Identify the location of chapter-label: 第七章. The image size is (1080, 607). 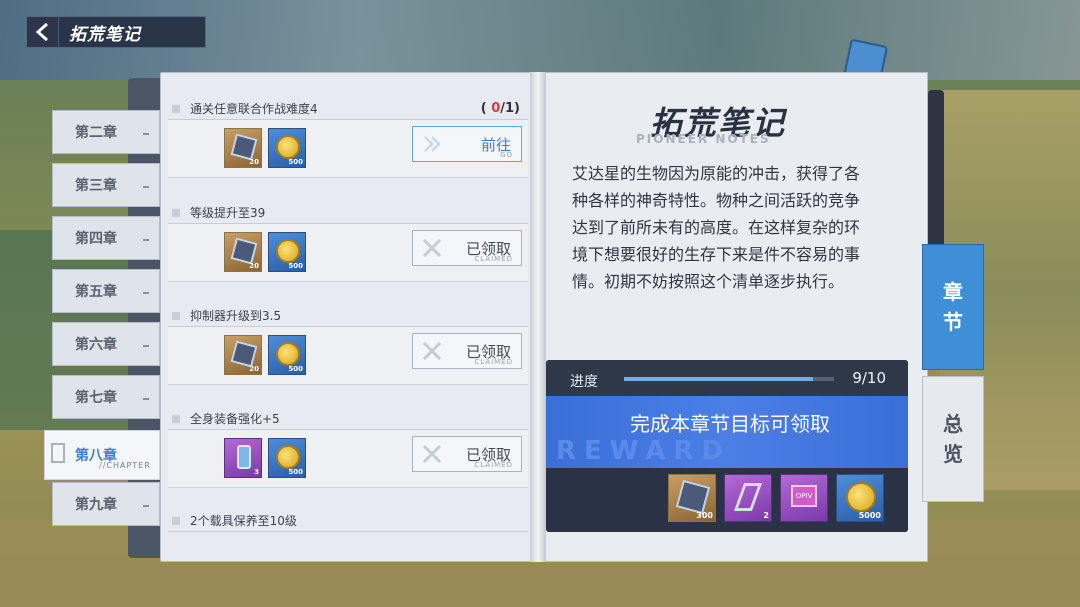
(96, 398).